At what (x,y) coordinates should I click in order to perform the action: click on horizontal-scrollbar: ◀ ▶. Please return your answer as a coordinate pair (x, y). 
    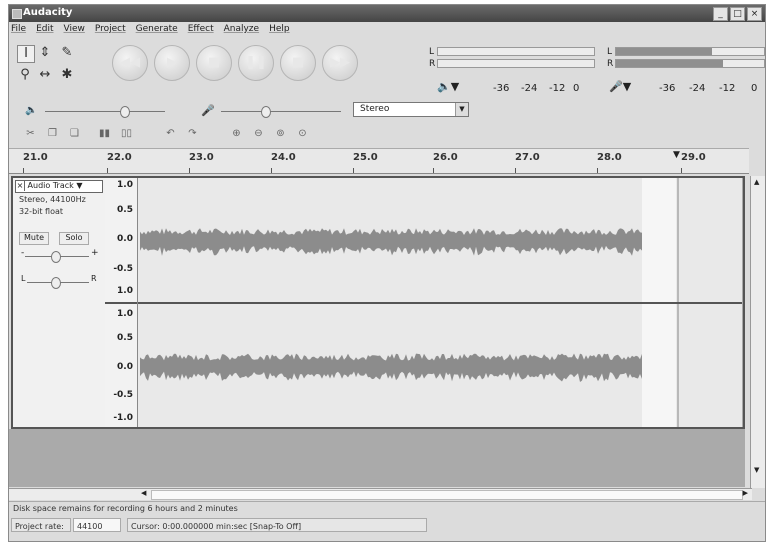
    Looking at the image, I should click on (380, 494).